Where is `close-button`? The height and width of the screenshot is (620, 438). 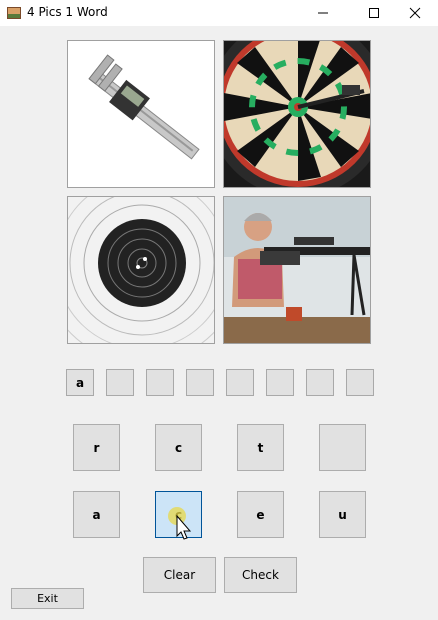
close-button is located at coordinates (415, 13).